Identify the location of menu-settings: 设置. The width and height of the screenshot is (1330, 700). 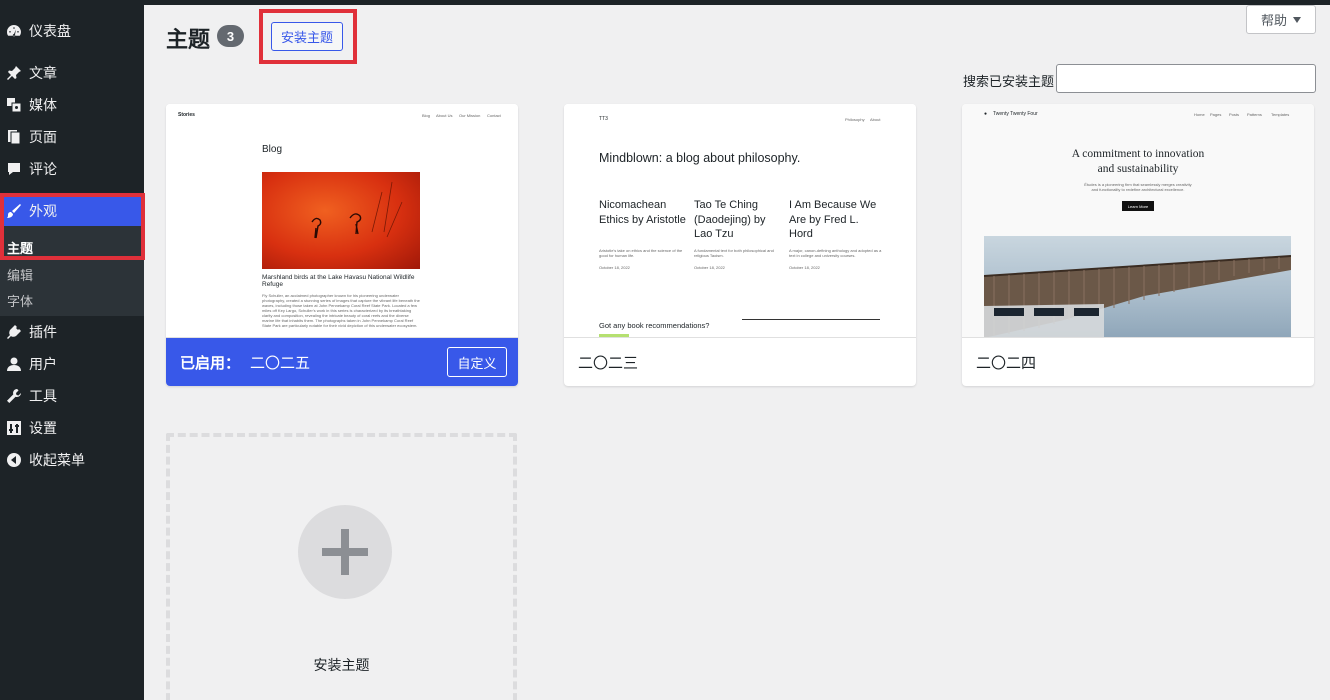
(72, 428).